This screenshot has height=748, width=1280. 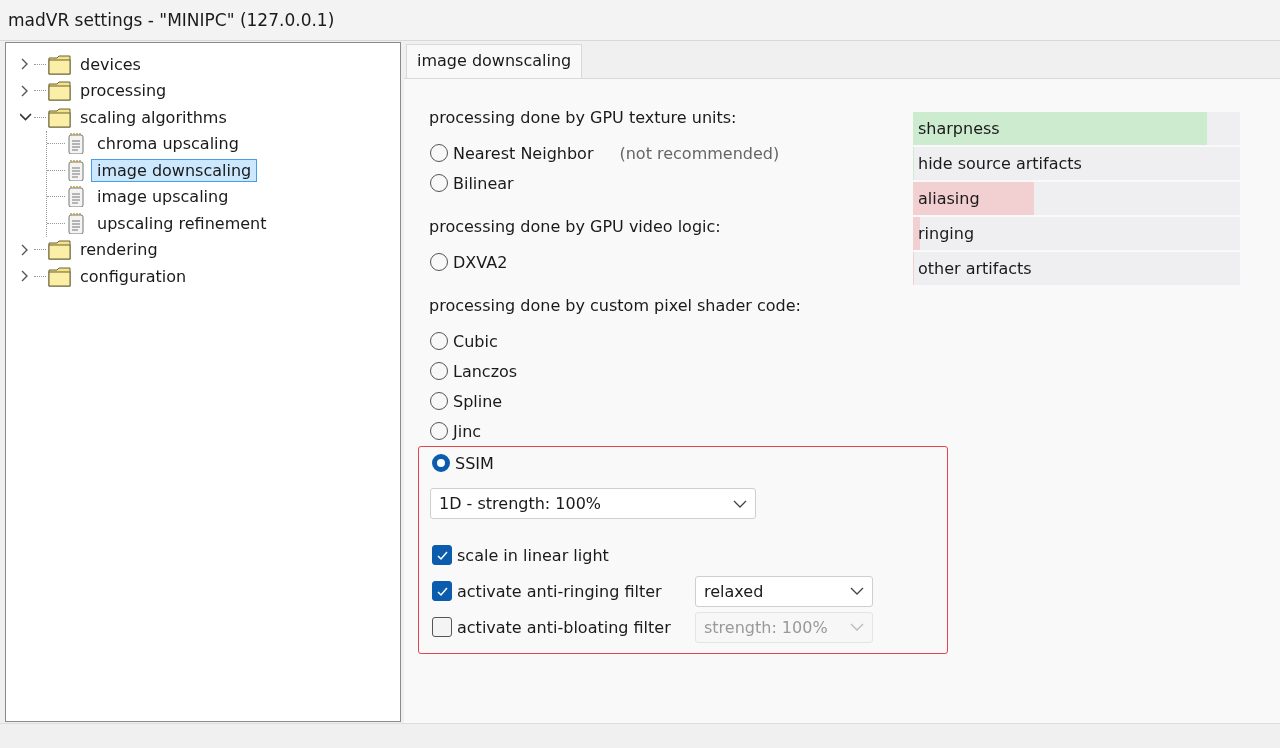 I want to click on collapse-icon, so click(x=26, y=117).